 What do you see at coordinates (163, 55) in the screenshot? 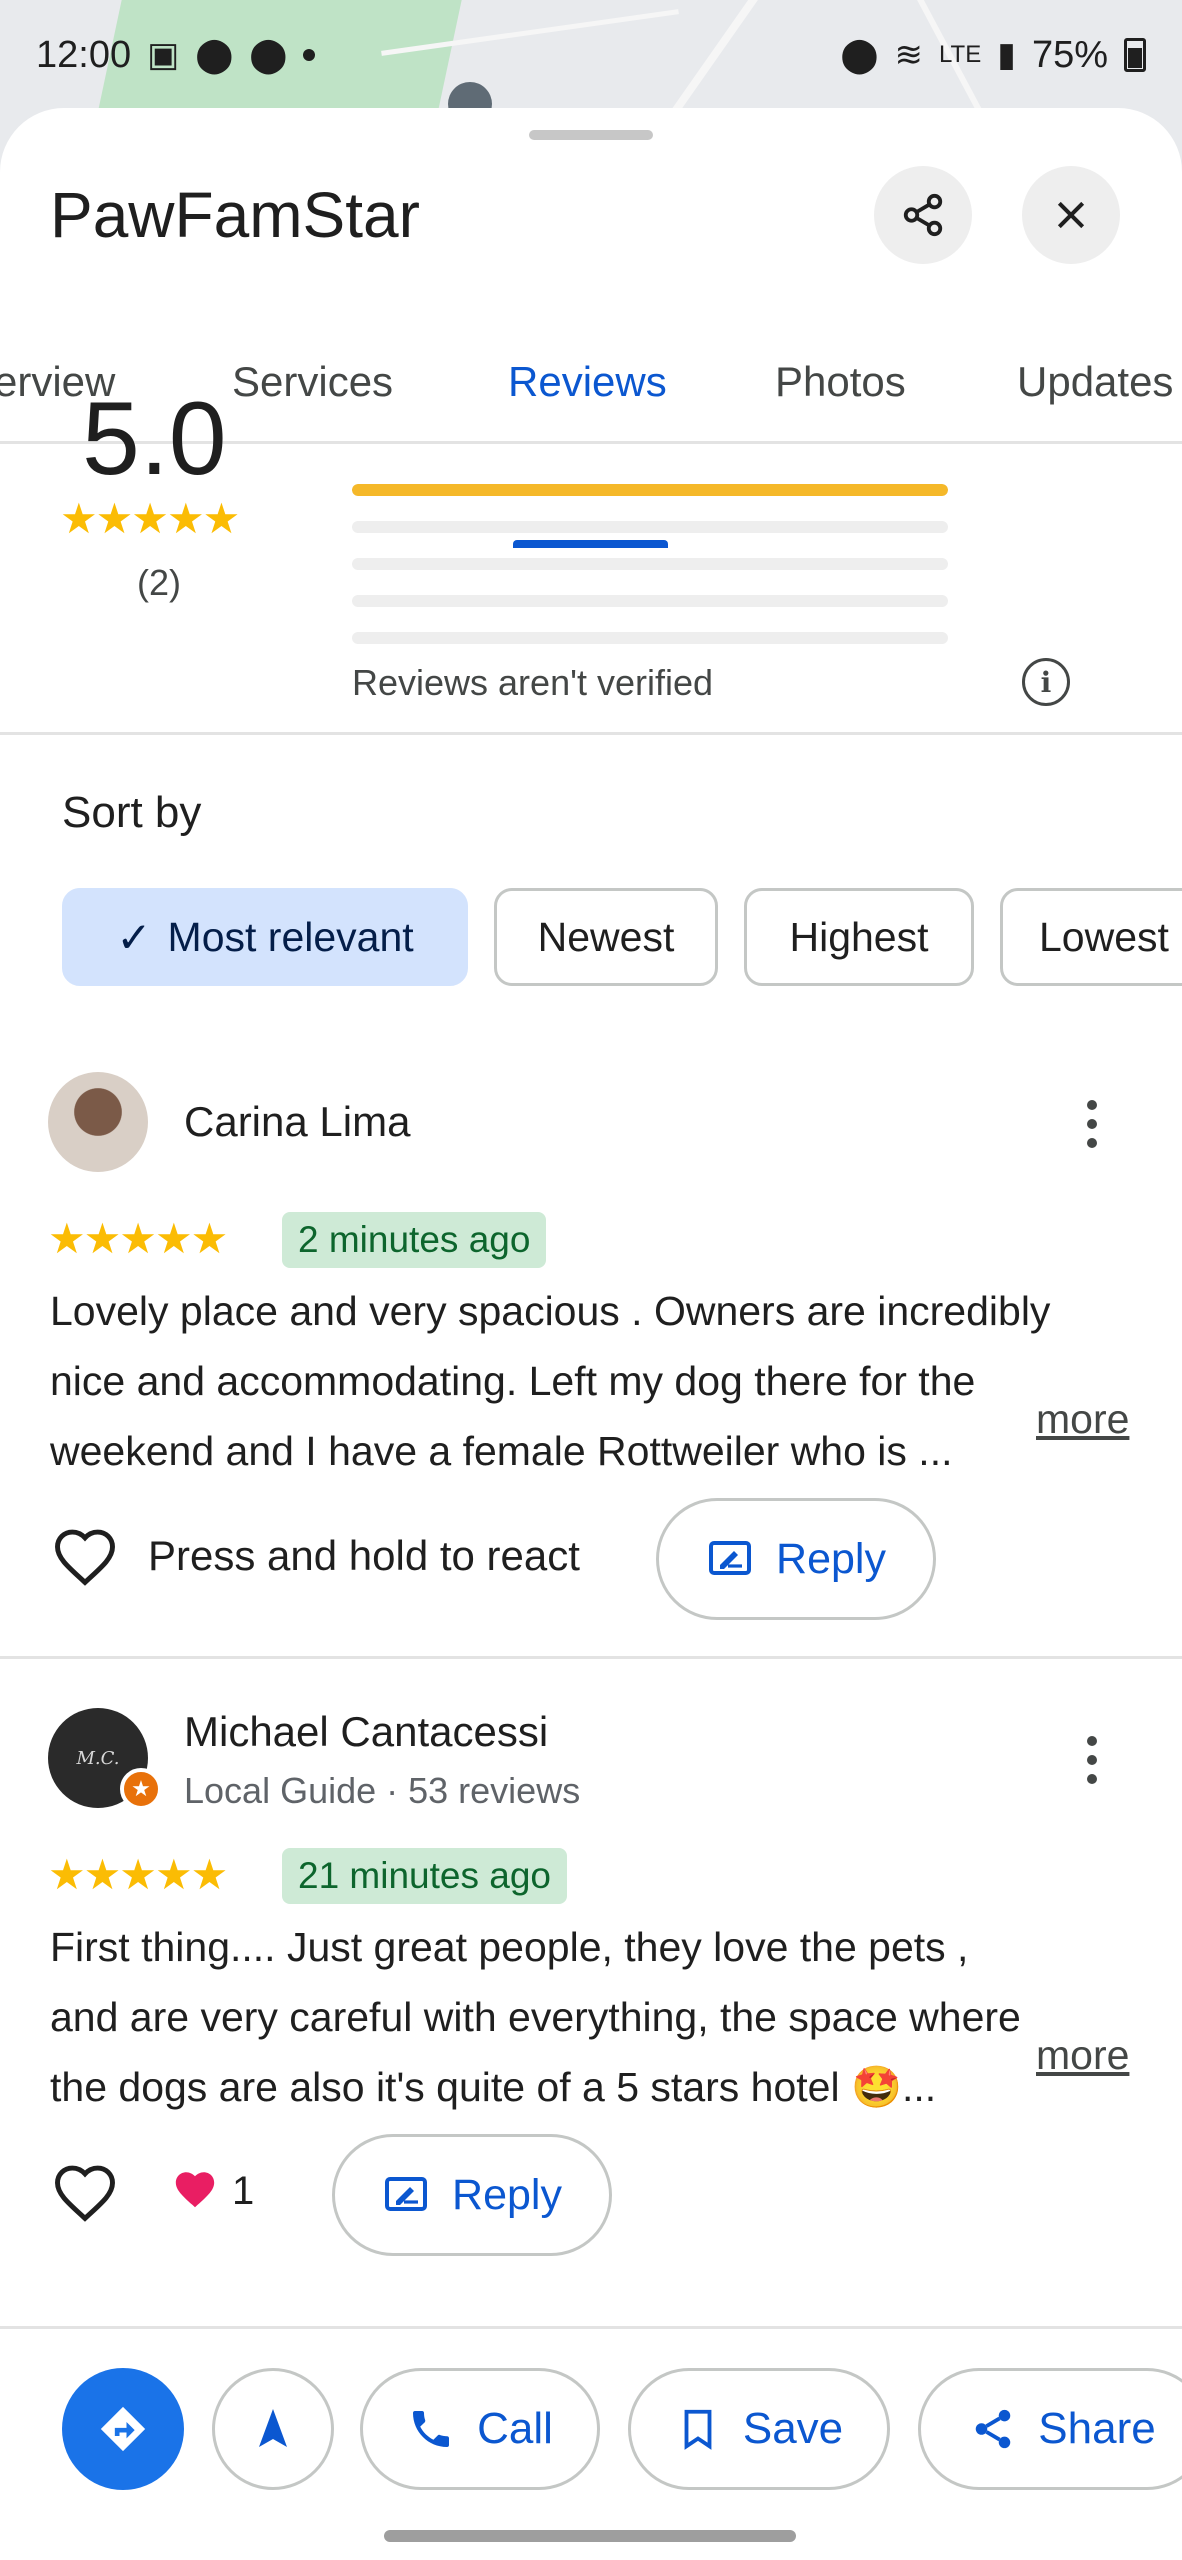
I see `gallery-icon: ▣` at bounding box center [163, 55].